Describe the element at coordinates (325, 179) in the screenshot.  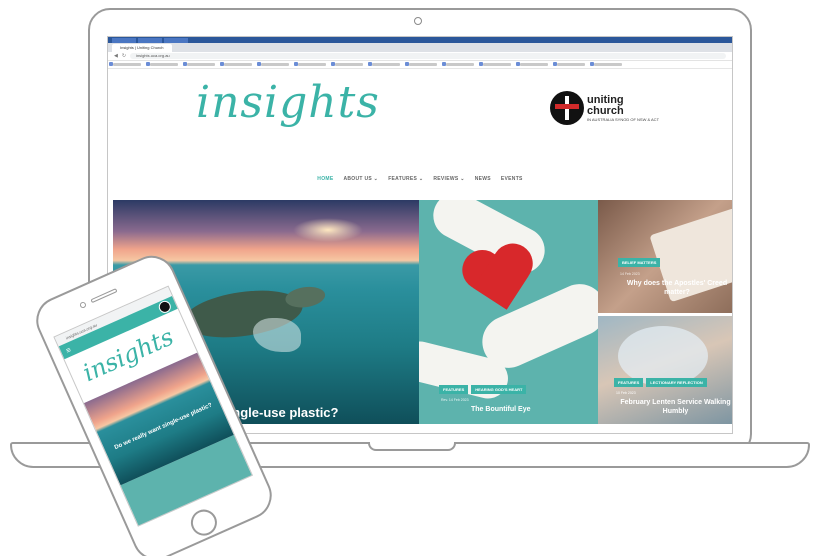
I see `nav-home: HOME` at that location.